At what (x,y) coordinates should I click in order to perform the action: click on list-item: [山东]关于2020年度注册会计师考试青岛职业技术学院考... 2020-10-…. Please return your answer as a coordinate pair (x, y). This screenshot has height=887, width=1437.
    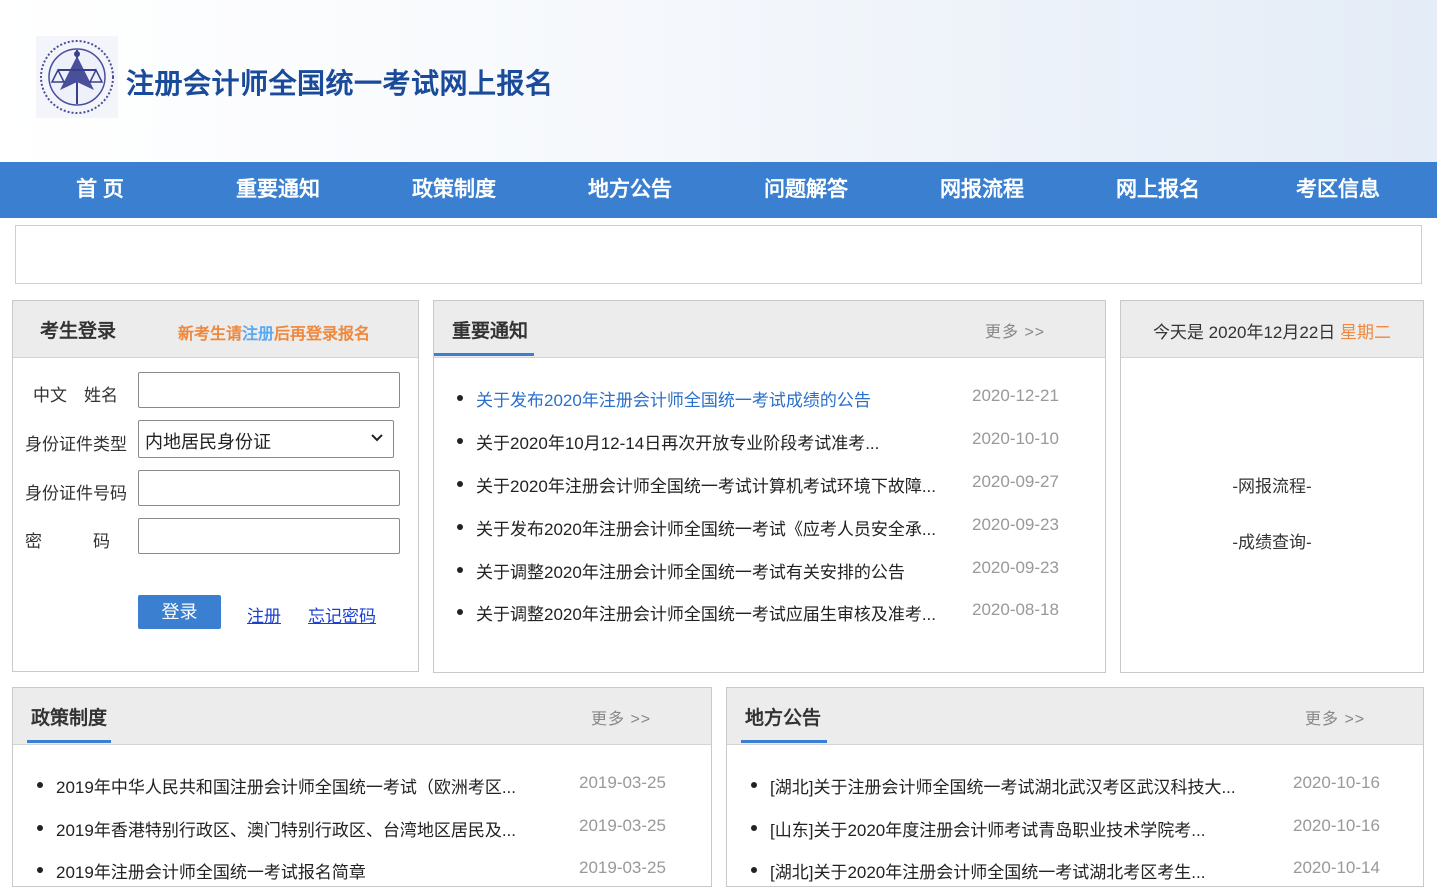
    Looking at the image, I should click on (1075, 828).